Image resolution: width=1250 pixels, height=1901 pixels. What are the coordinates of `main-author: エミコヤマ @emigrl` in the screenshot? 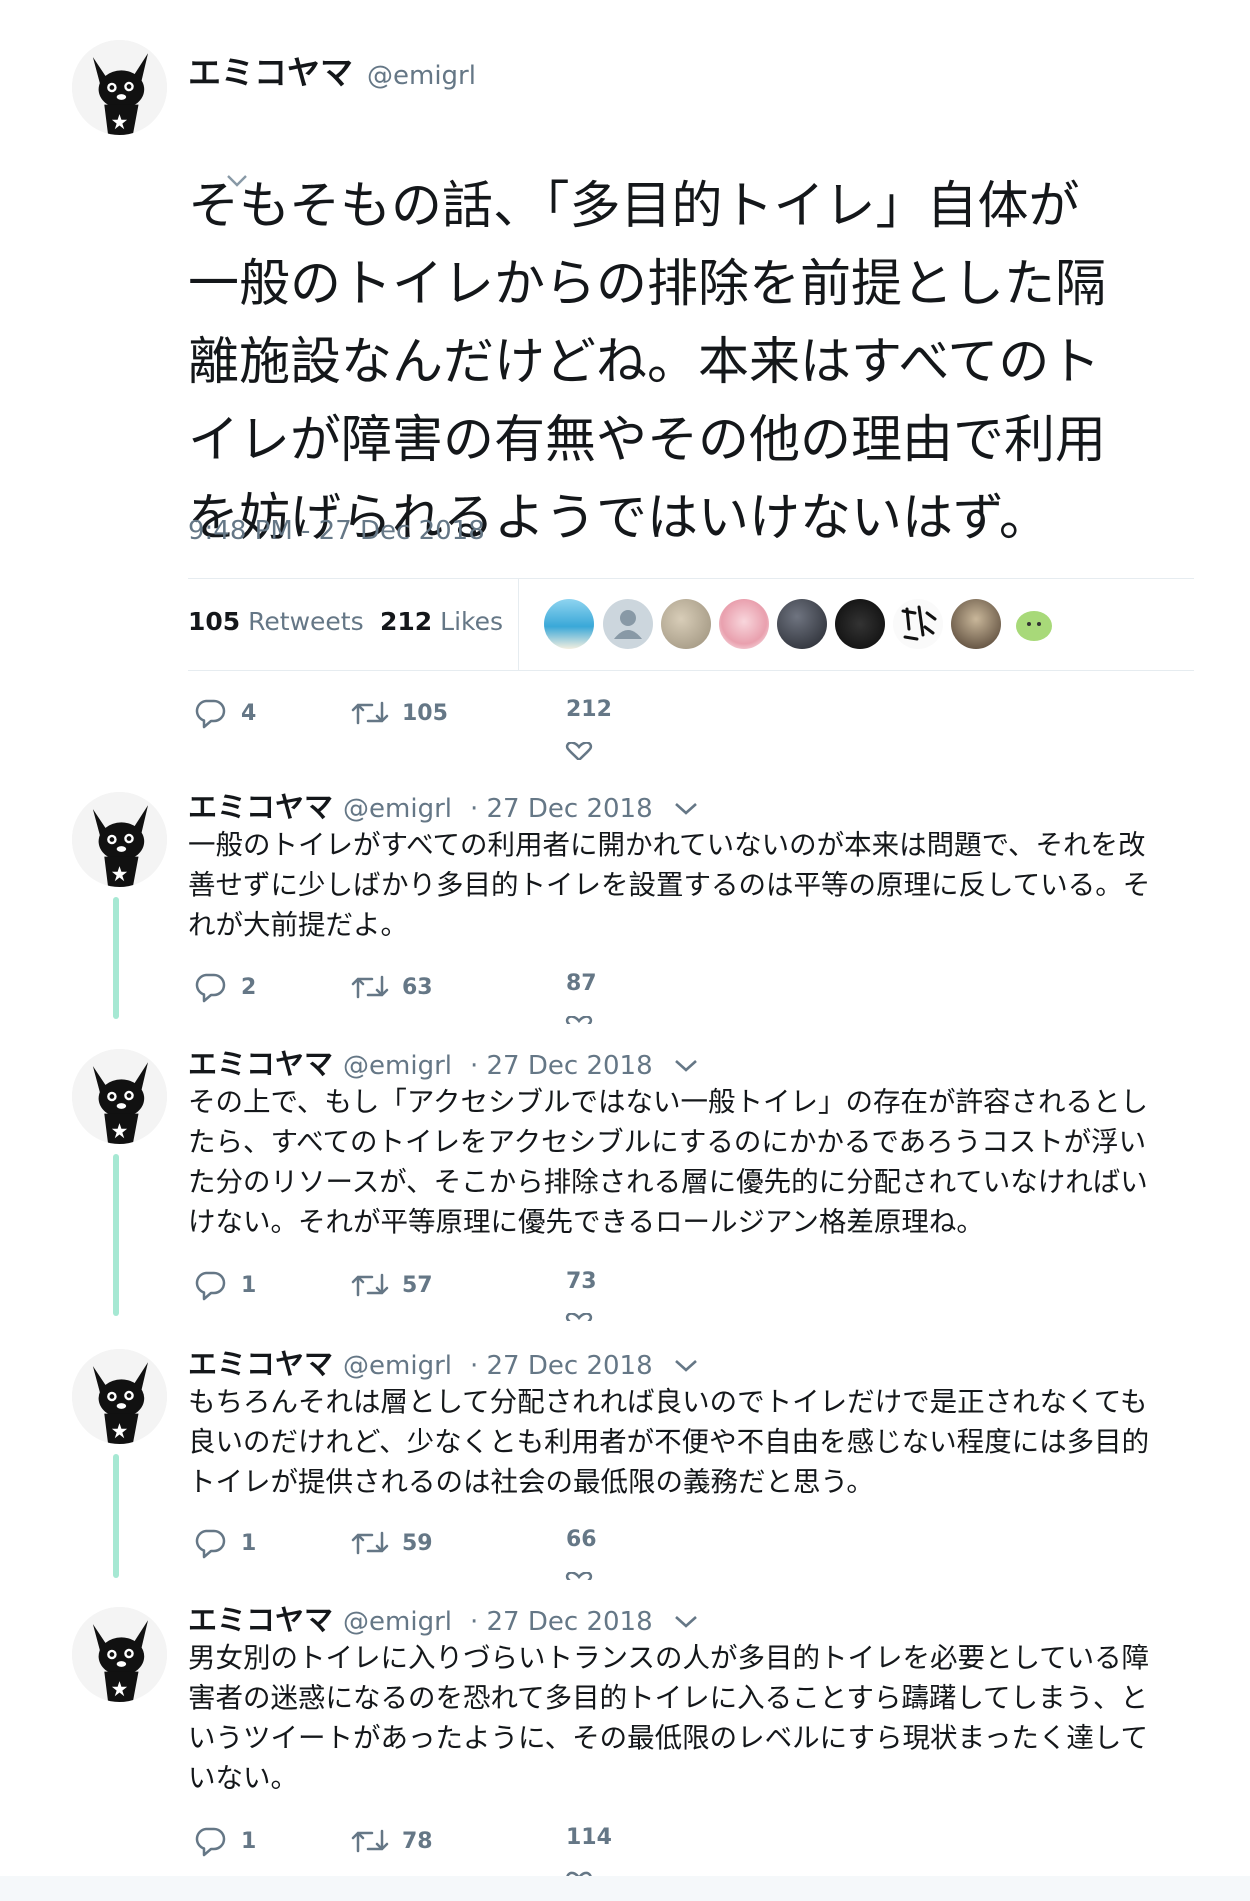 It's located at (332, 70).